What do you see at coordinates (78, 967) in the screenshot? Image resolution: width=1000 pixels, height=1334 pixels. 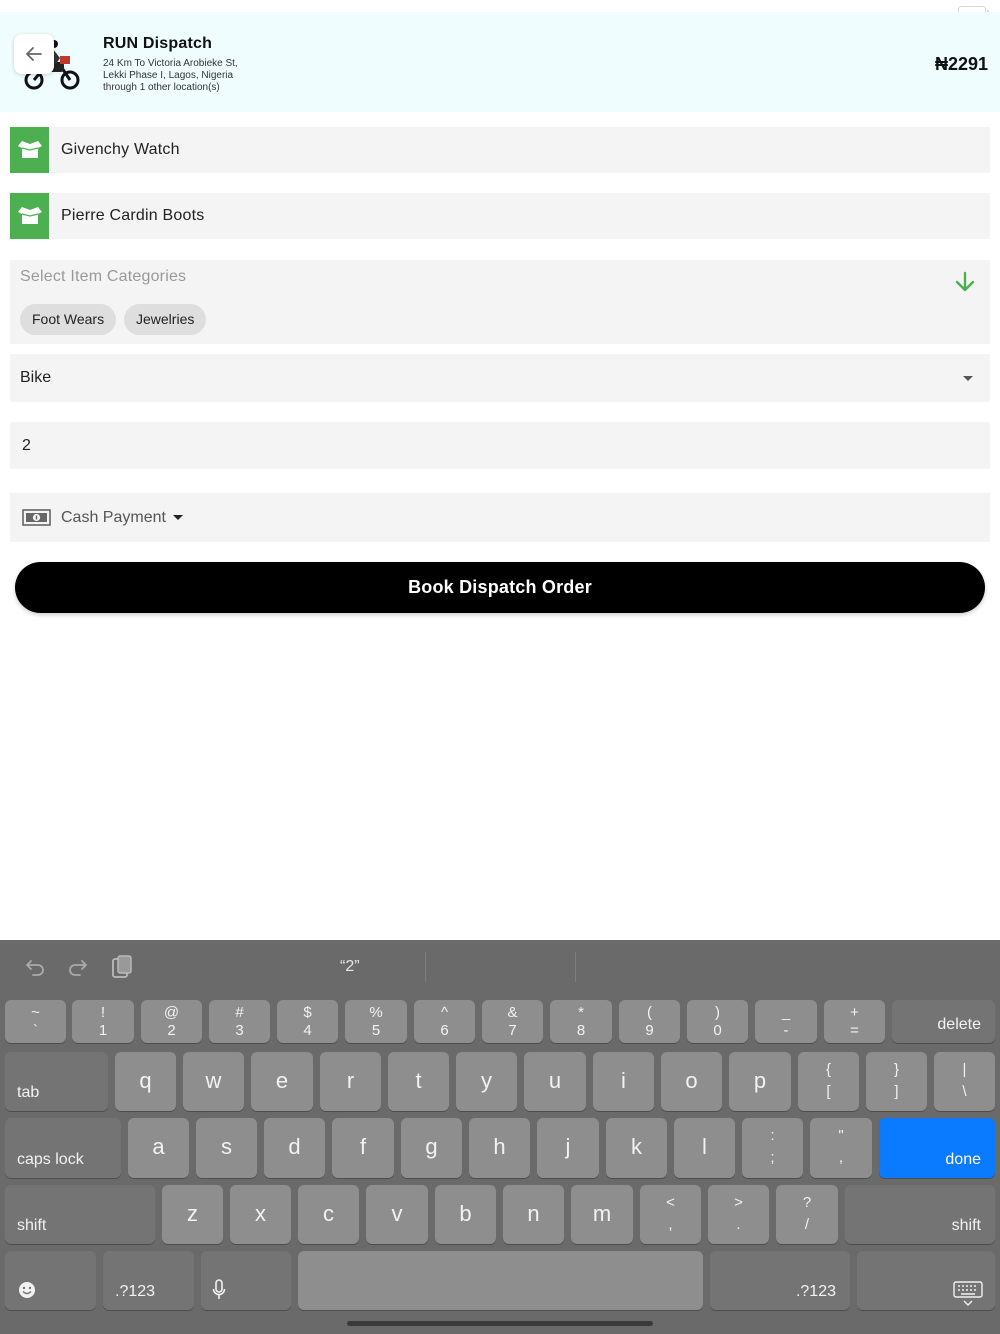 I see `redo-icon` at bounding box center [78, 967].